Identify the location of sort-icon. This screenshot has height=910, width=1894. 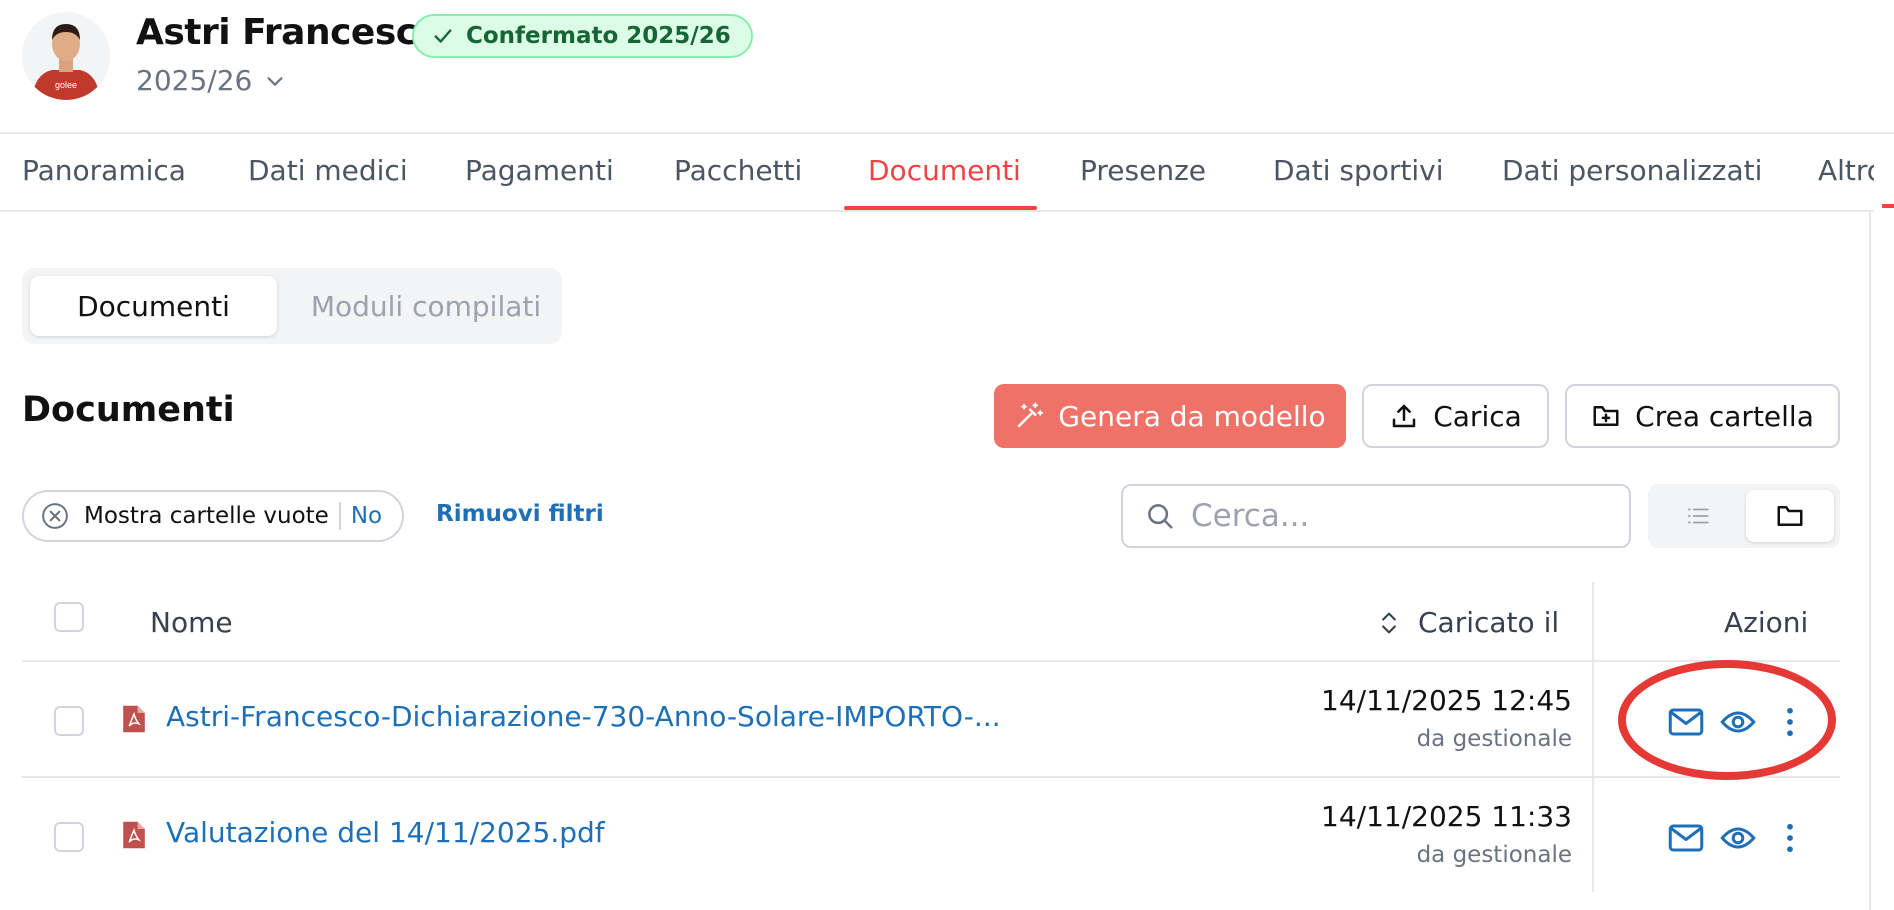
(1389, 622).